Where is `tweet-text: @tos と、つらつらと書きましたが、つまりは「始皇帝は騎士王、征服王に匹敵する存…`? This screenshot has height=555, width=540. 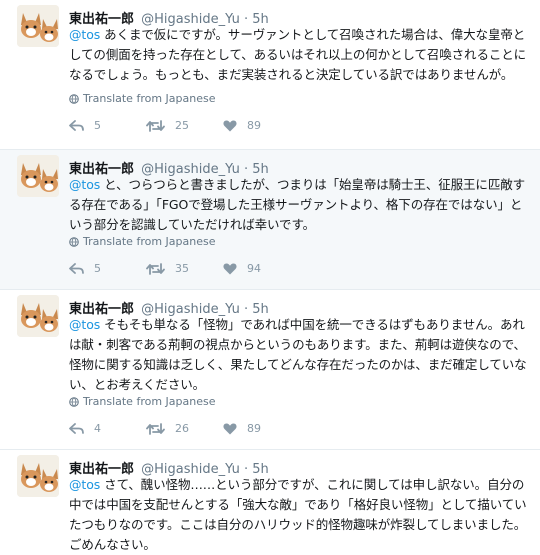 tweet-text: @tos と、つらつらと書きましたが、つまりは「始皇帝は騎士王、征服王に匹敵する存… is located at coordinates (300, 205).